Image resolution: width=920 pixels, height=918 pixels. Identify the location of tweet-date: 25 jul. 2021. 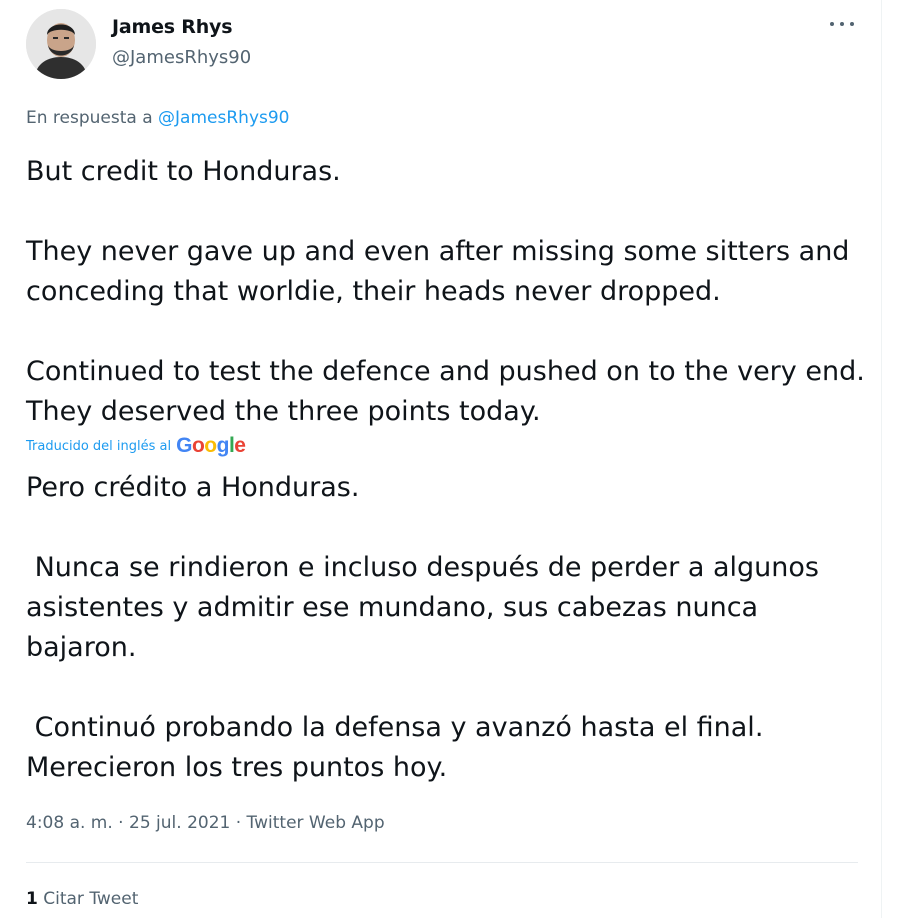
(179, 823).